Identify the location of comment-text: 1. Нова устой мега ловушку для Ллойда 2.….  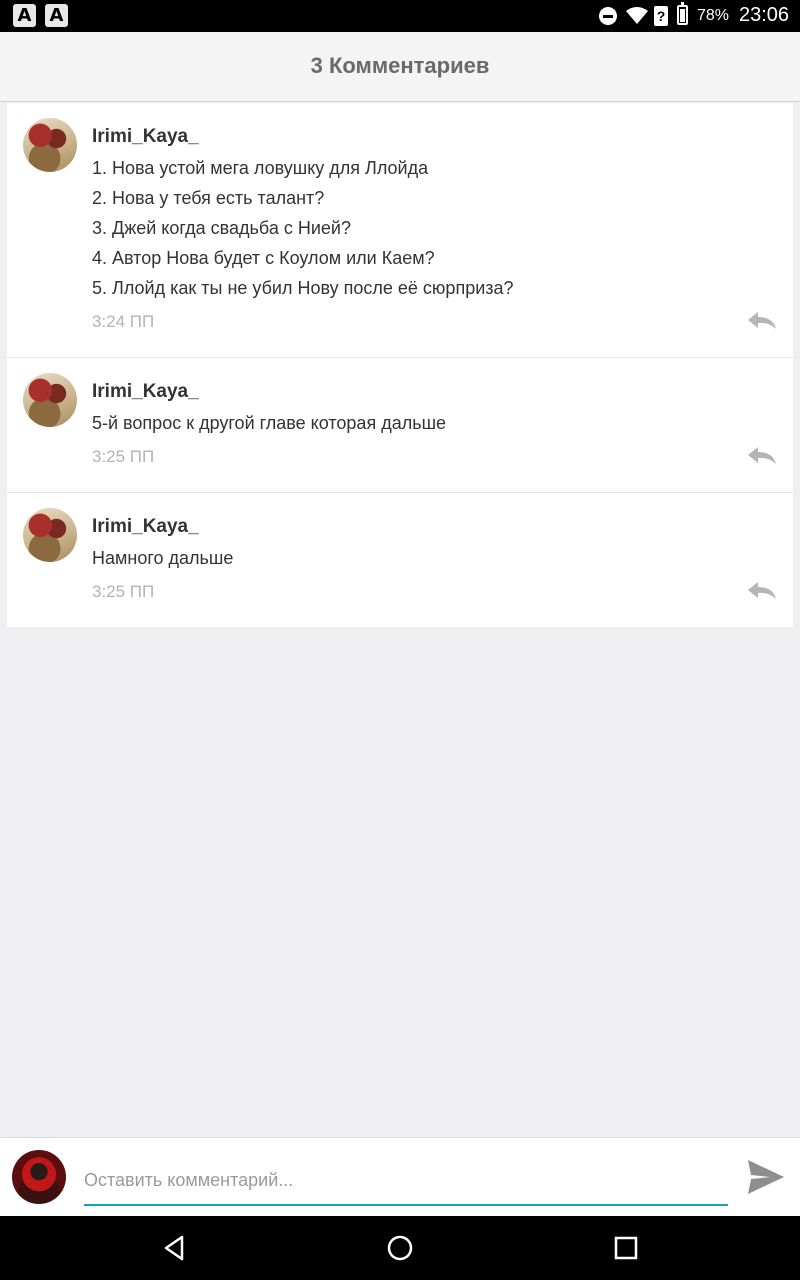
(442, 228).